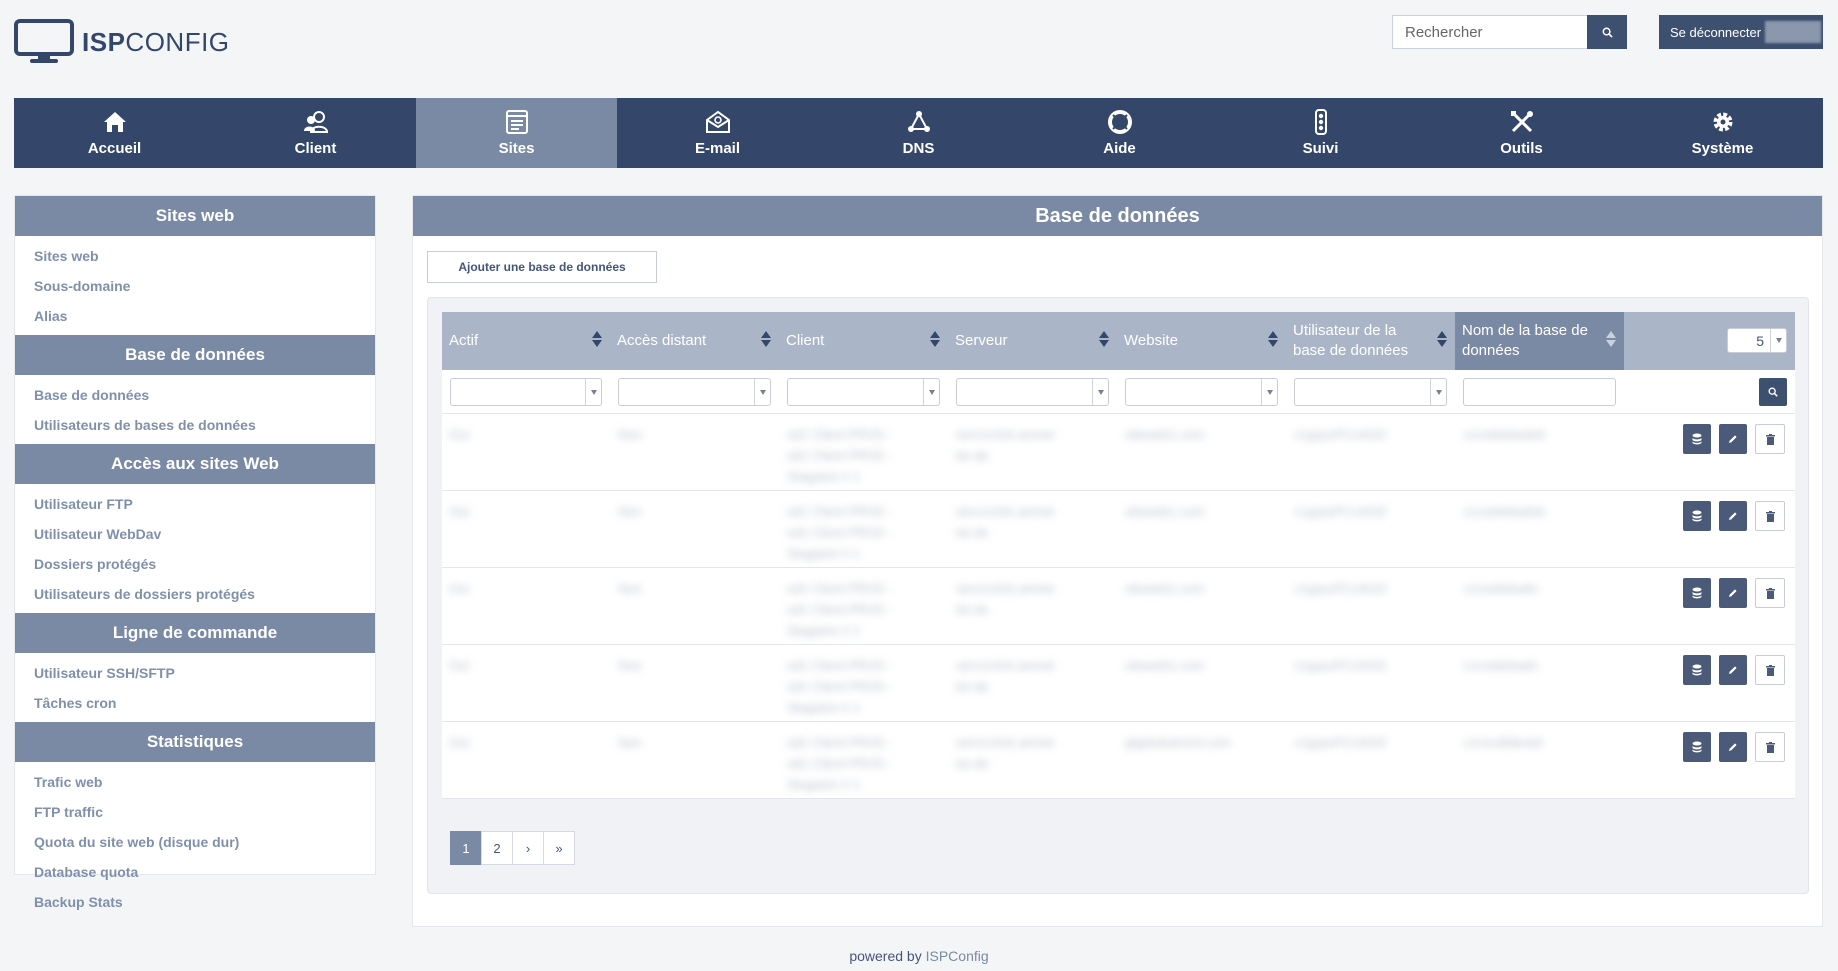 This screenshot has height=971, width=1838. Describe the element at coordinates (1773, 392) in the screenshot. I see `filter-search-button` at that location.